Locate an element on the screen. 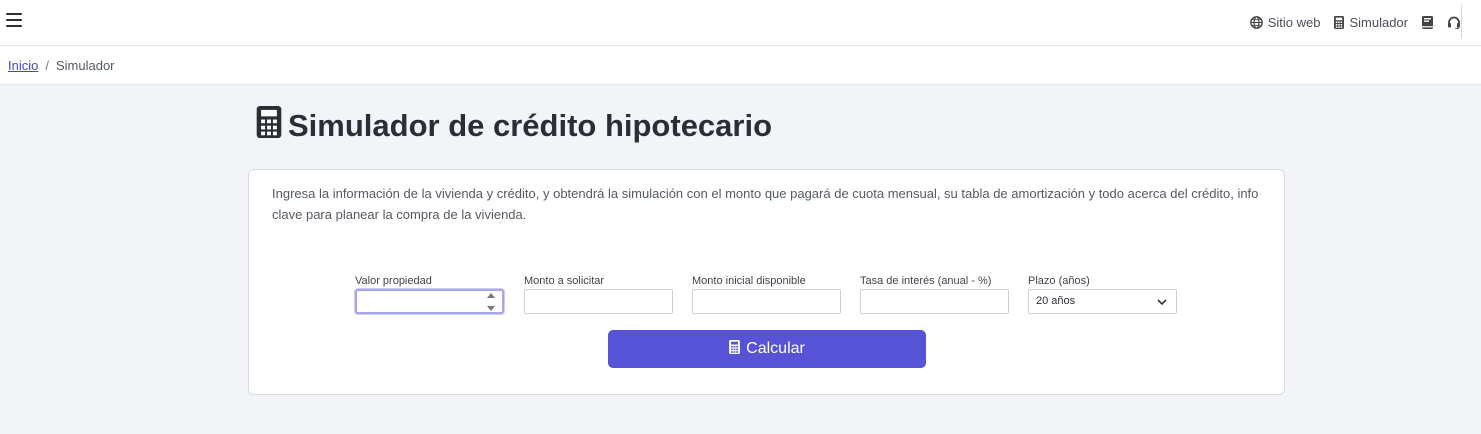  field-tasa-interes: Tasa de interés (anual - %) is located at coordinates (935, 294).